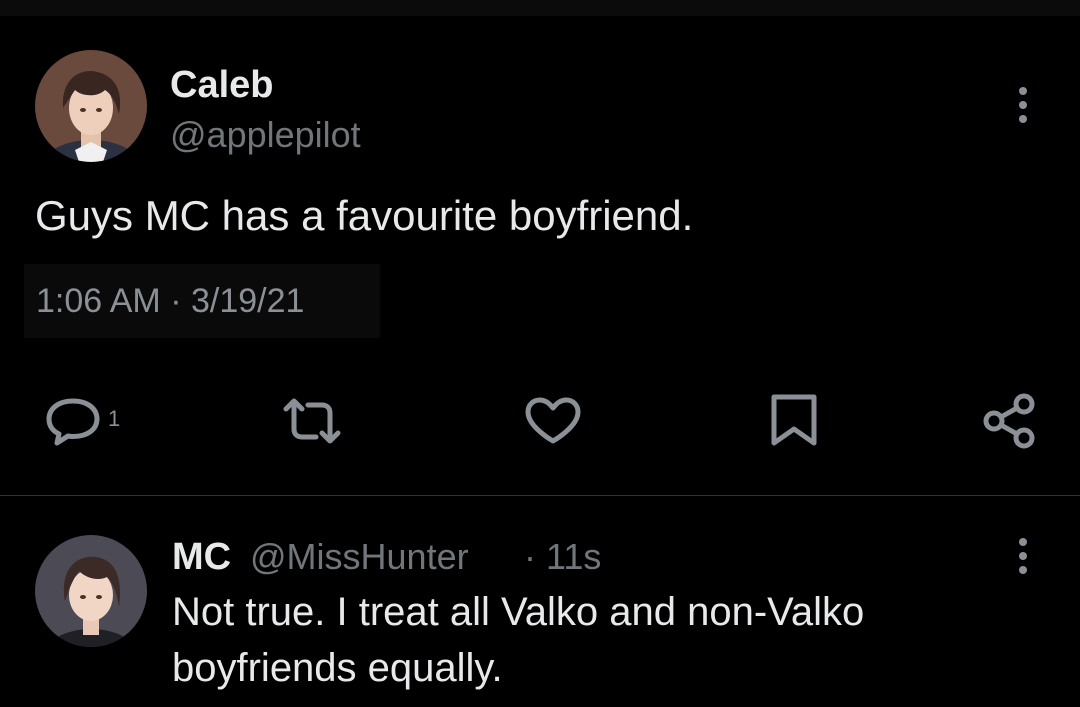  Describe the element at coordinates (540, 495) in the screenshot. I see `tweet-divider` at that location.